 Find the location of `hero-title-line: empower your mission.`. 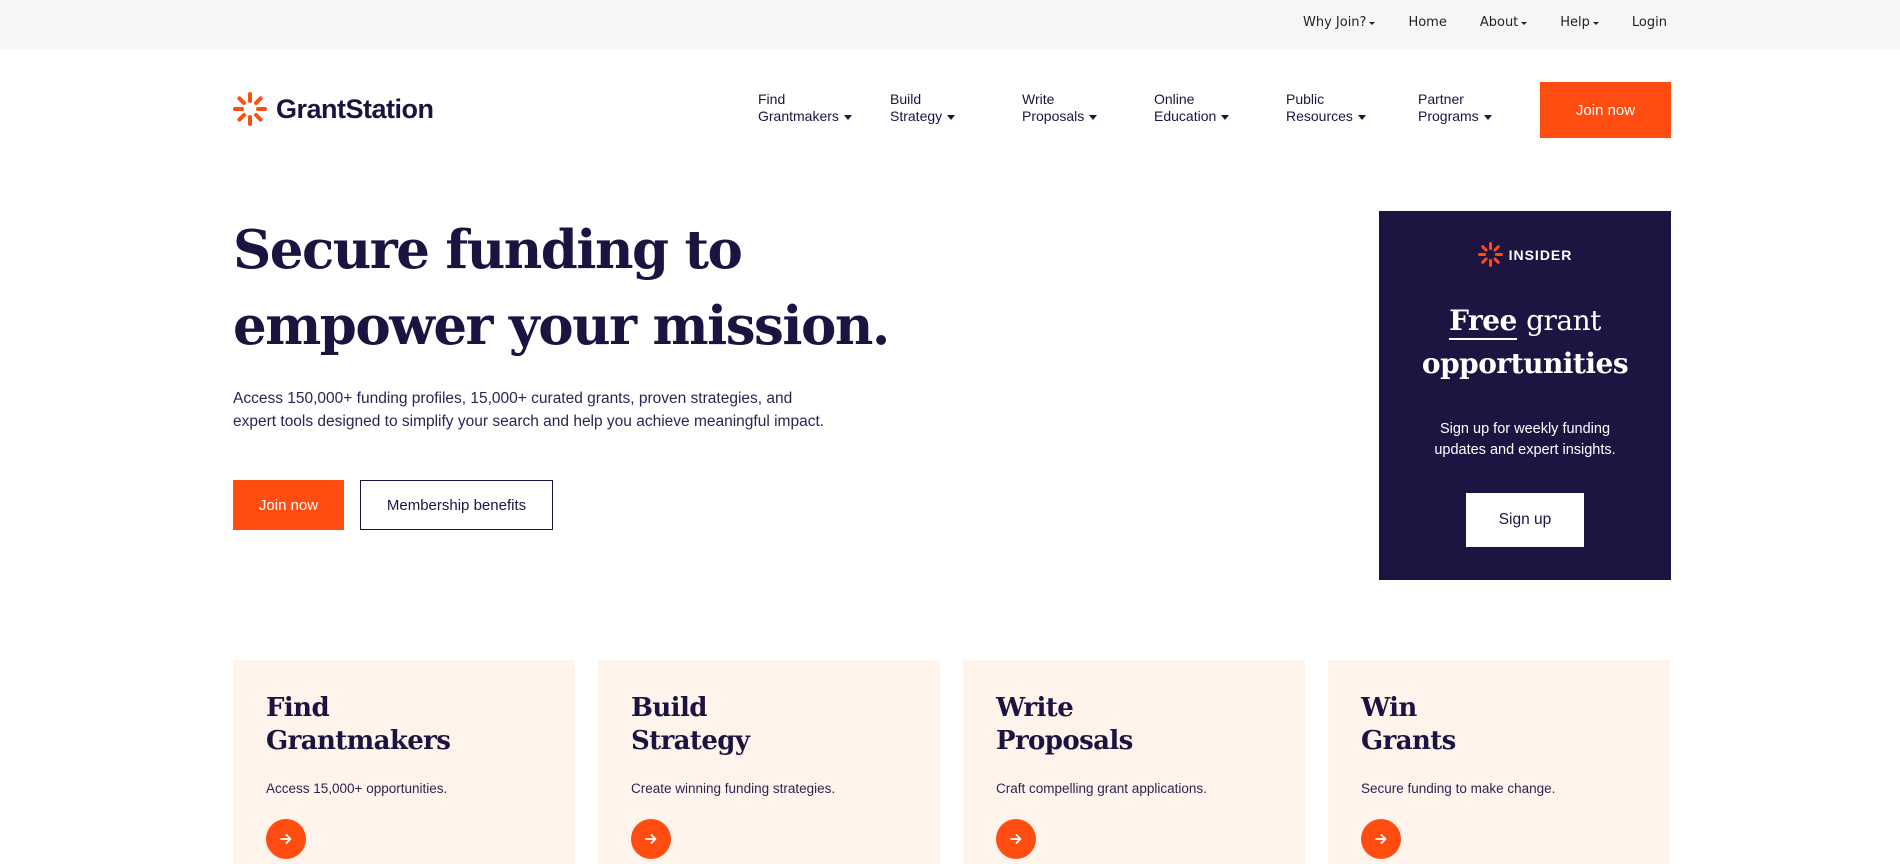

hero-title-line: empower your mission. is located at coordinates (561, 326).